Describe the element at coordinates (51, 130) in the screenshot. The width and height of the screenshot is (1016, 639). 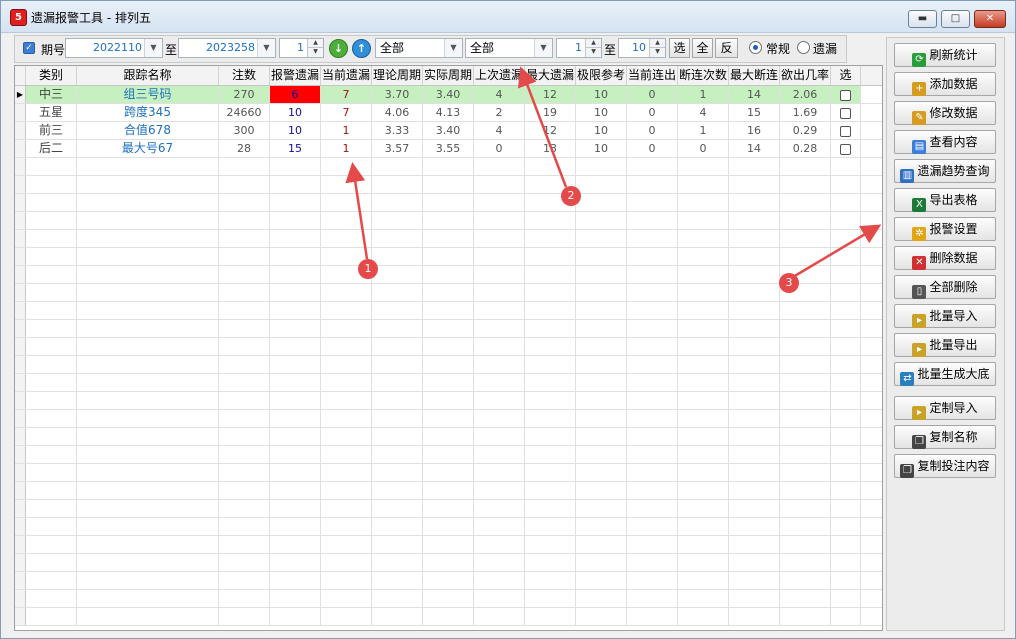
I see `cell-cat: 前三` at that location.